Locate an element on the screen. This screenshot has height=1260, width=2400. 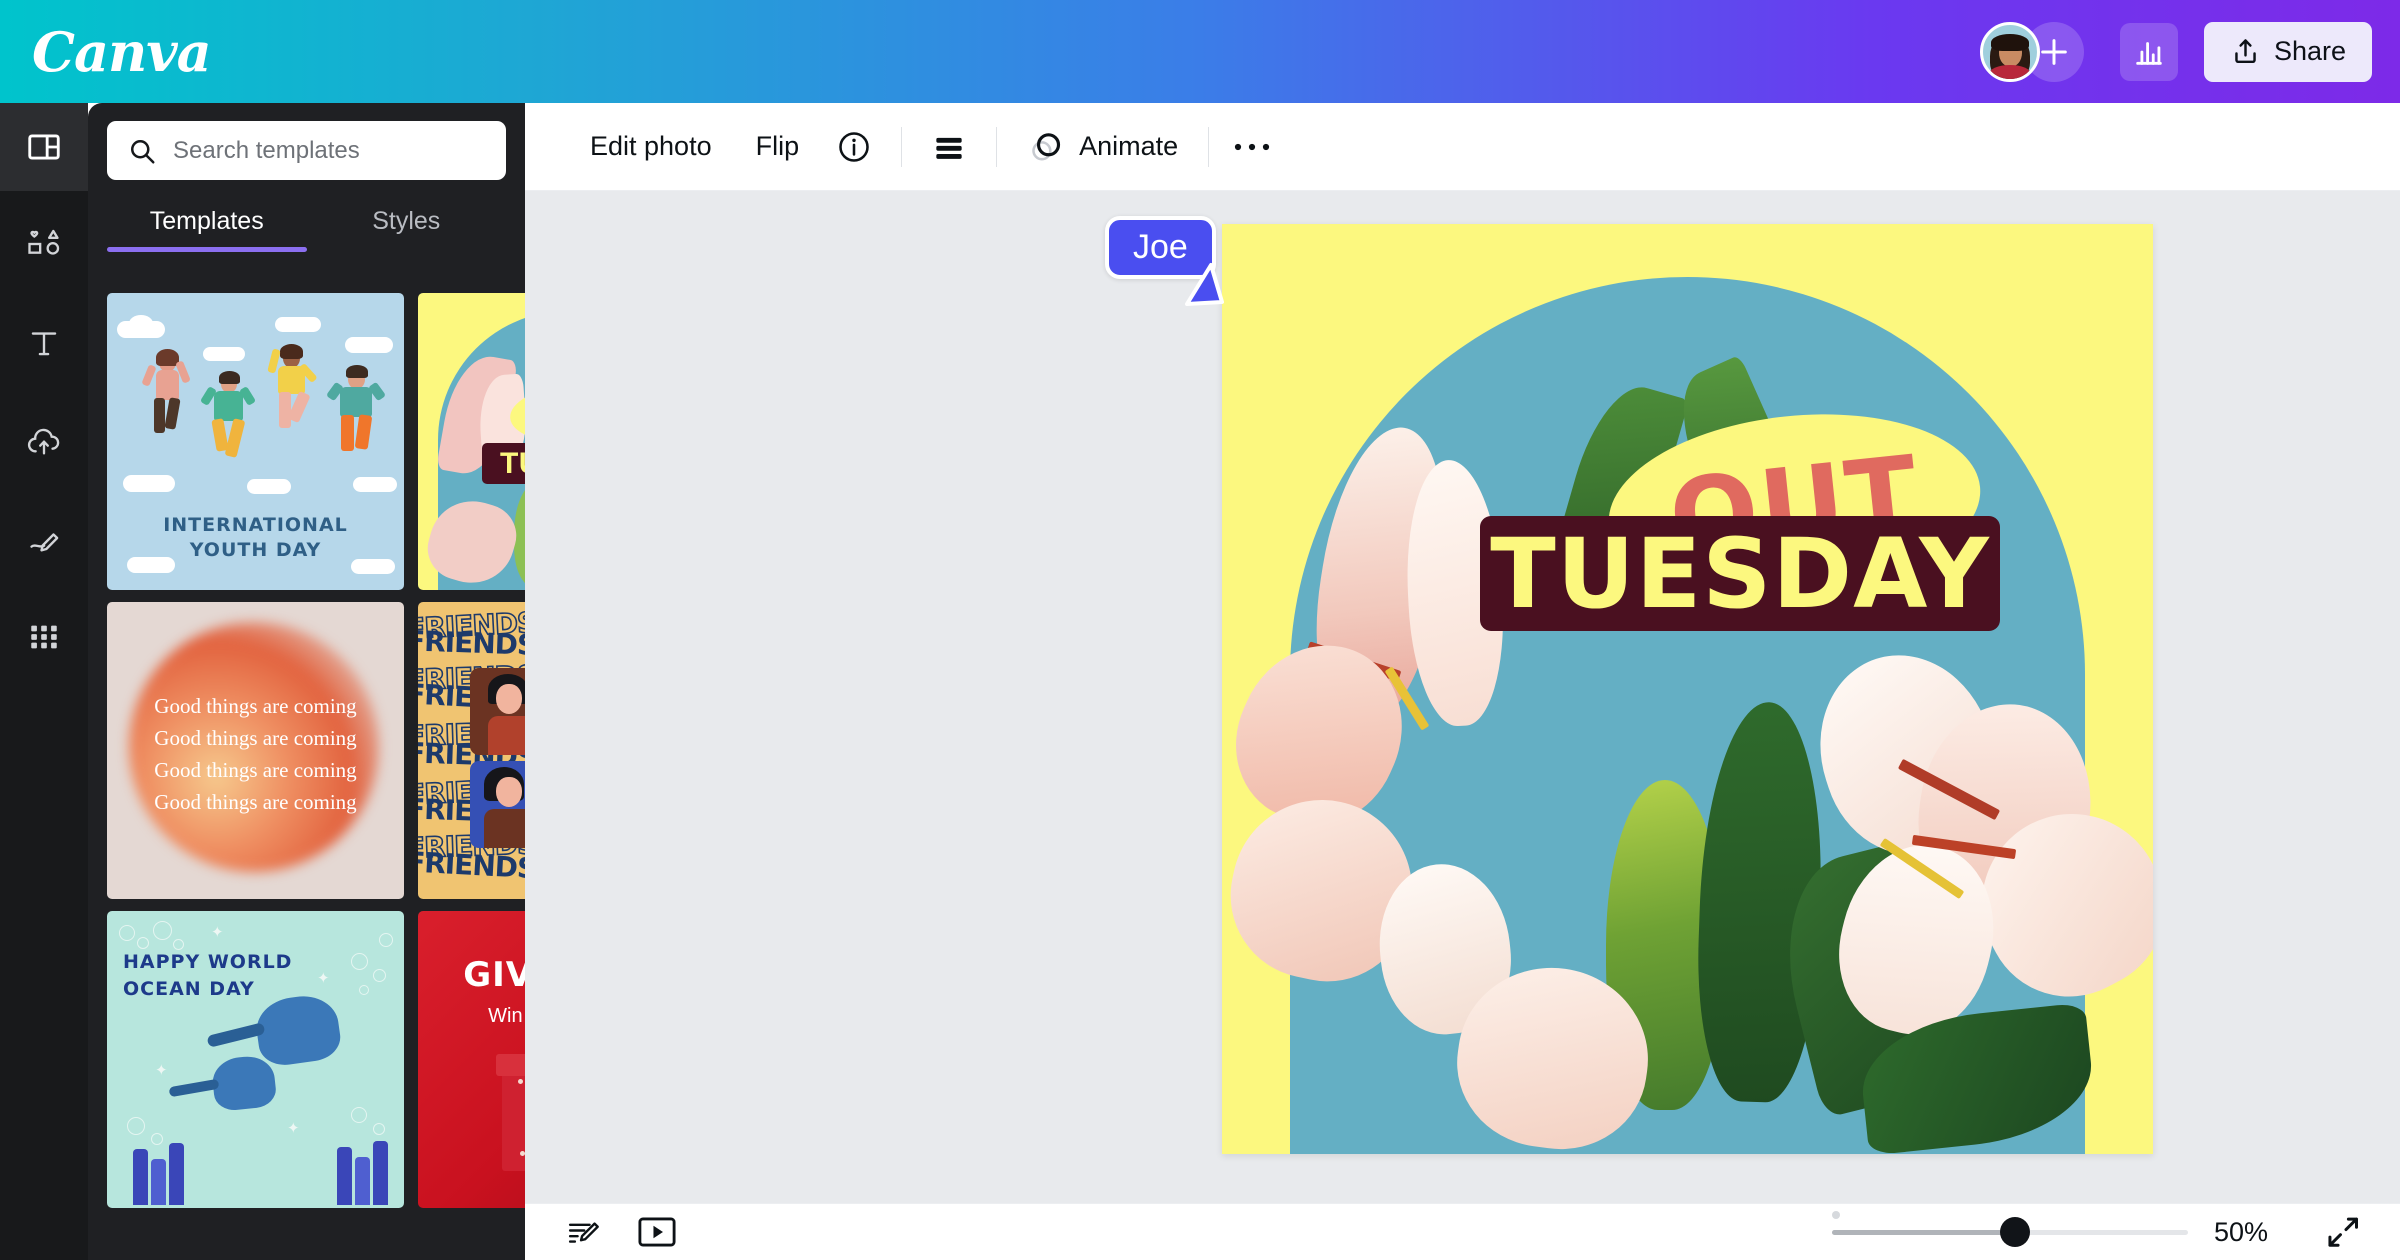
present-button is located at coordinates (657, 1232).